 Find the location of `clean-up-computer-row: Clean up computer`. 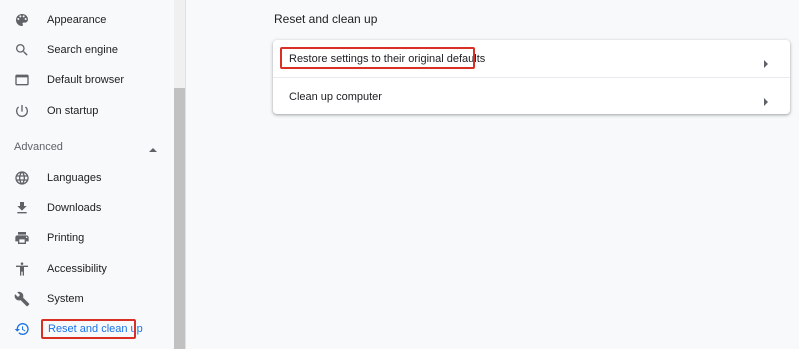

clean-up-computer-row: Clean up computer is located at coordinates (531, 96).